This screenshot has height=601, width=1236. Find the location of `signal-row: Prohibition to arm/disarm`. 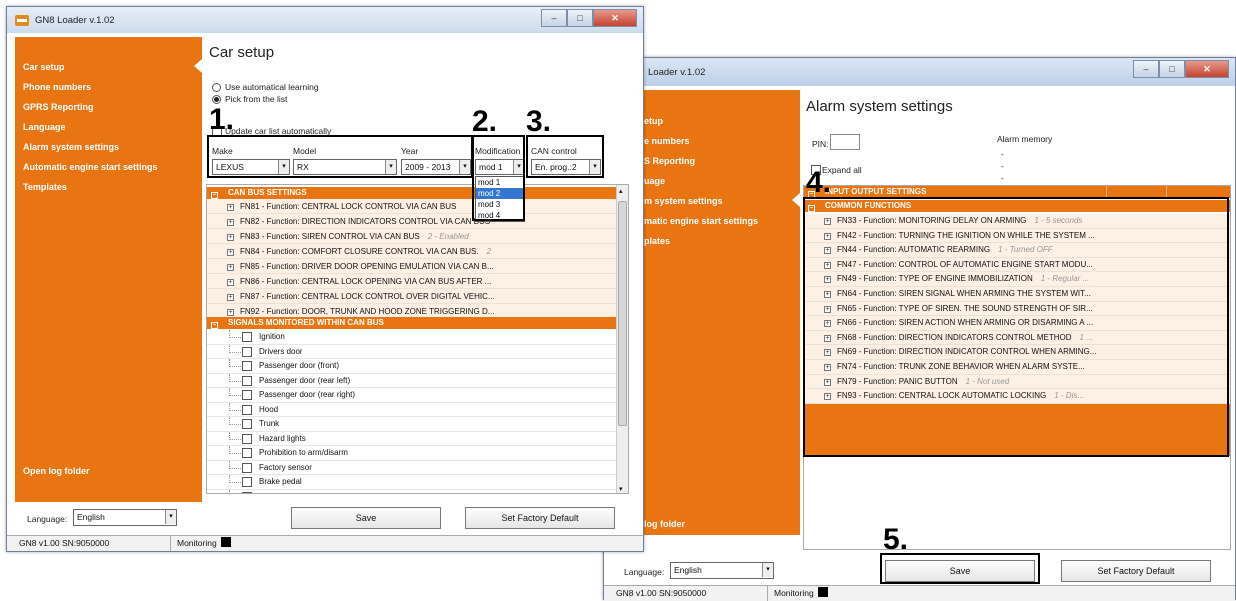

signal-row: Prohibition to arm/disarm is located at coordinates (411, 453).